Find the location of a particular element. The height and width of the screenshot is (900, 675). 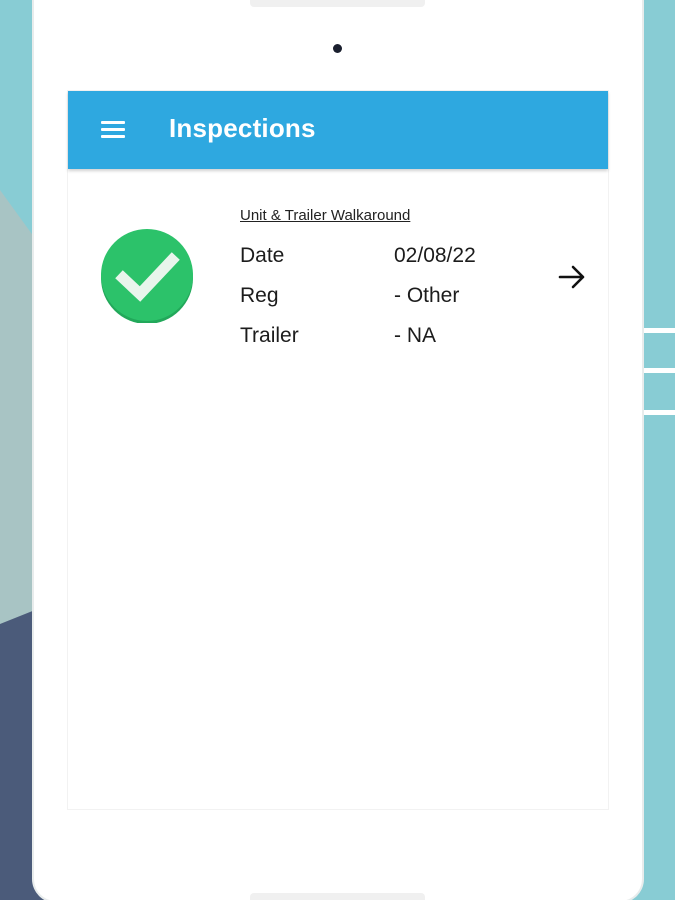

date-label: Date is located at coordinates (262, 255).